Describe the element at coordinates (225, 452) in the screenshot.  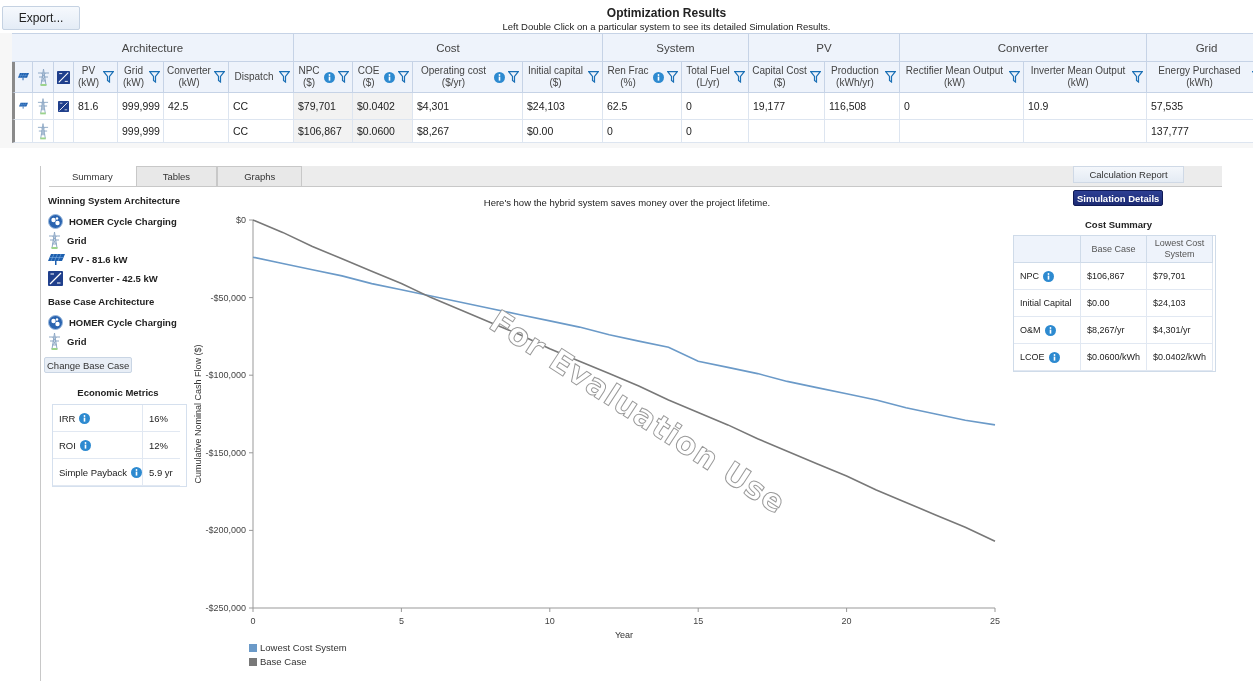
I see `y-tick-label: -$150,000` at that location.